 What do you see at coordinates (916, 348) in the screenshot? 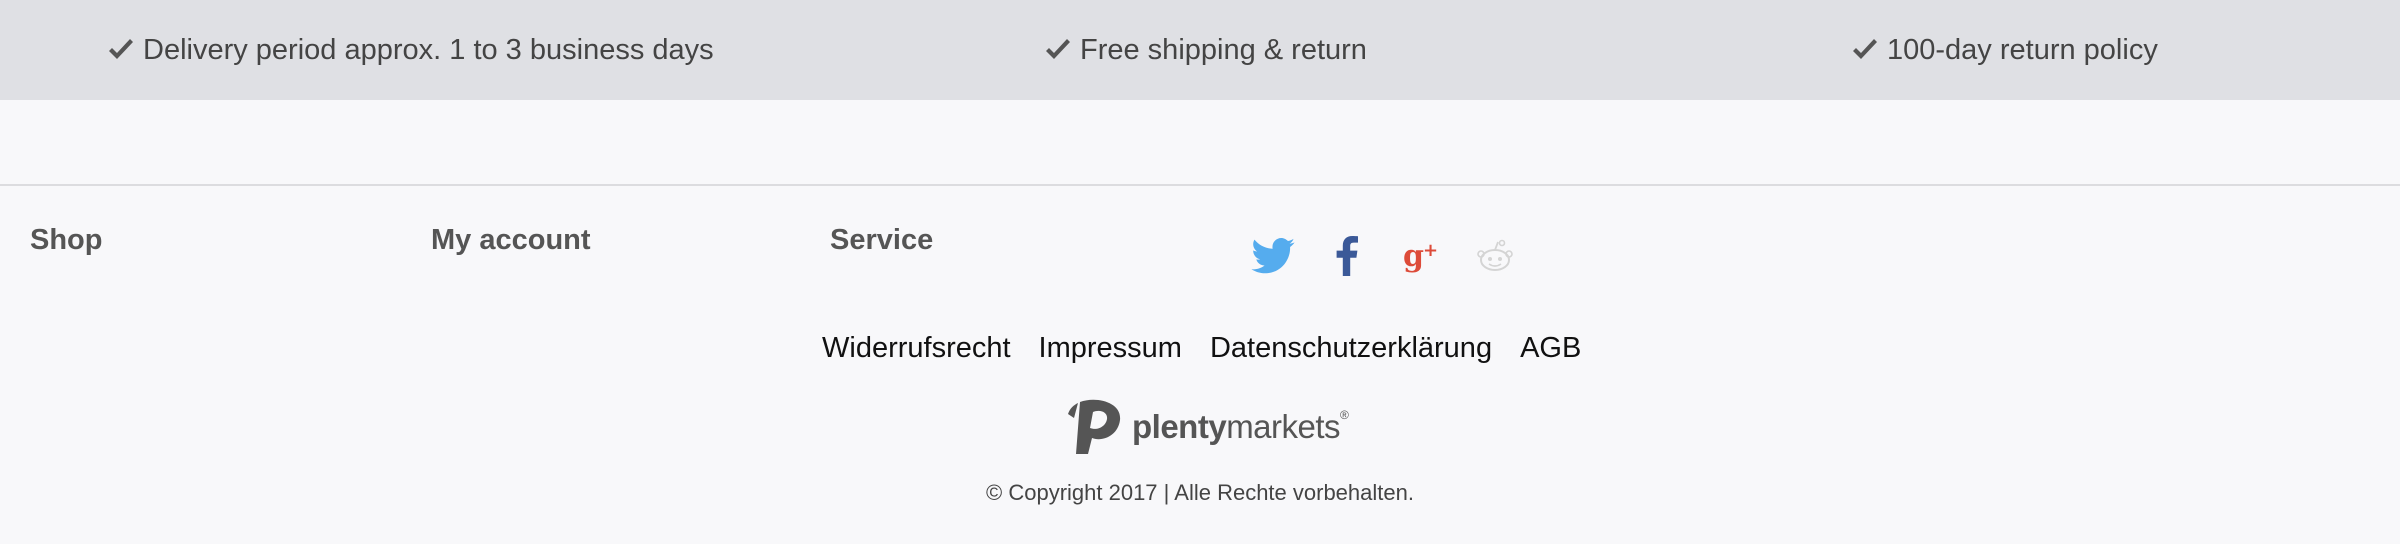
I see `link-widerrufsrecht: Widerrufsrecht` at bounding box center [916, 348].